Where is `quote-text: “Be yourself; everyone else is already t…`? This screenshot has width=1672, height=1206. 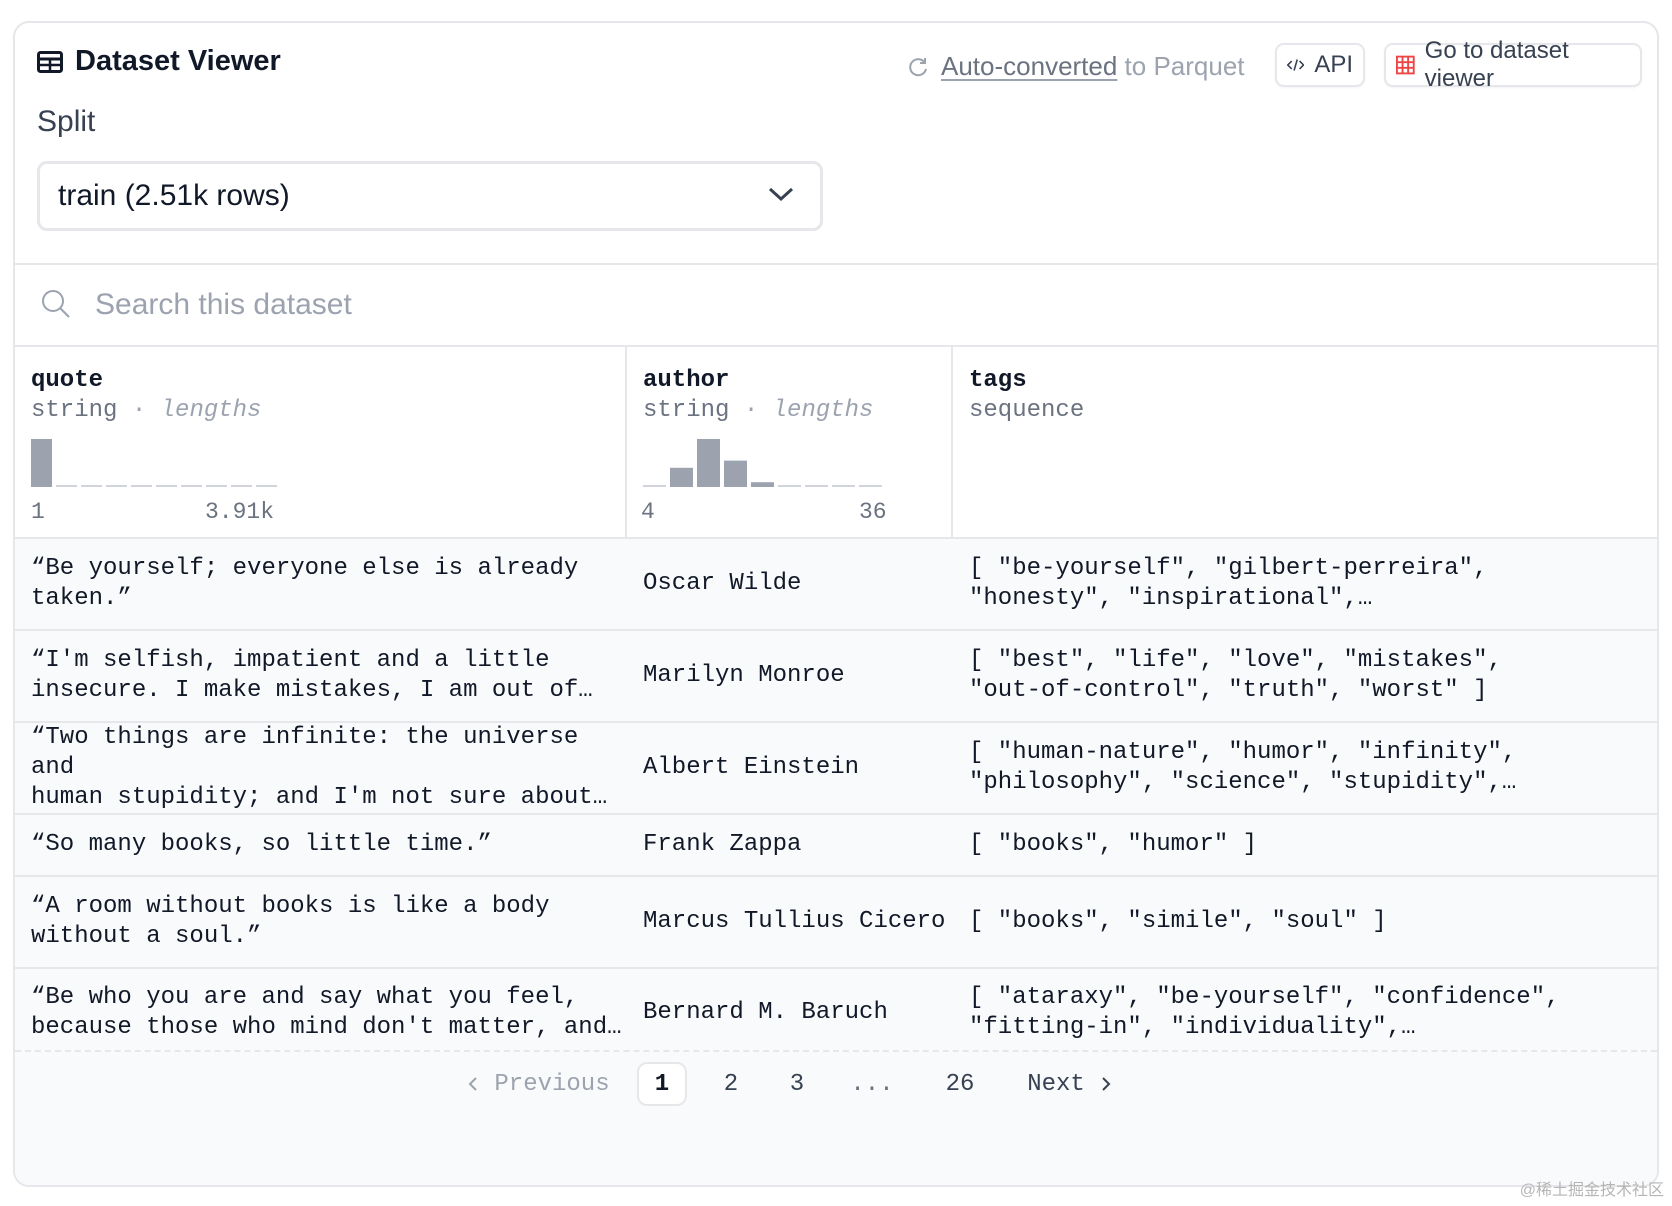
quote-text: “Be yourself; everyone else is already t… is located at coordinates (305, 583).